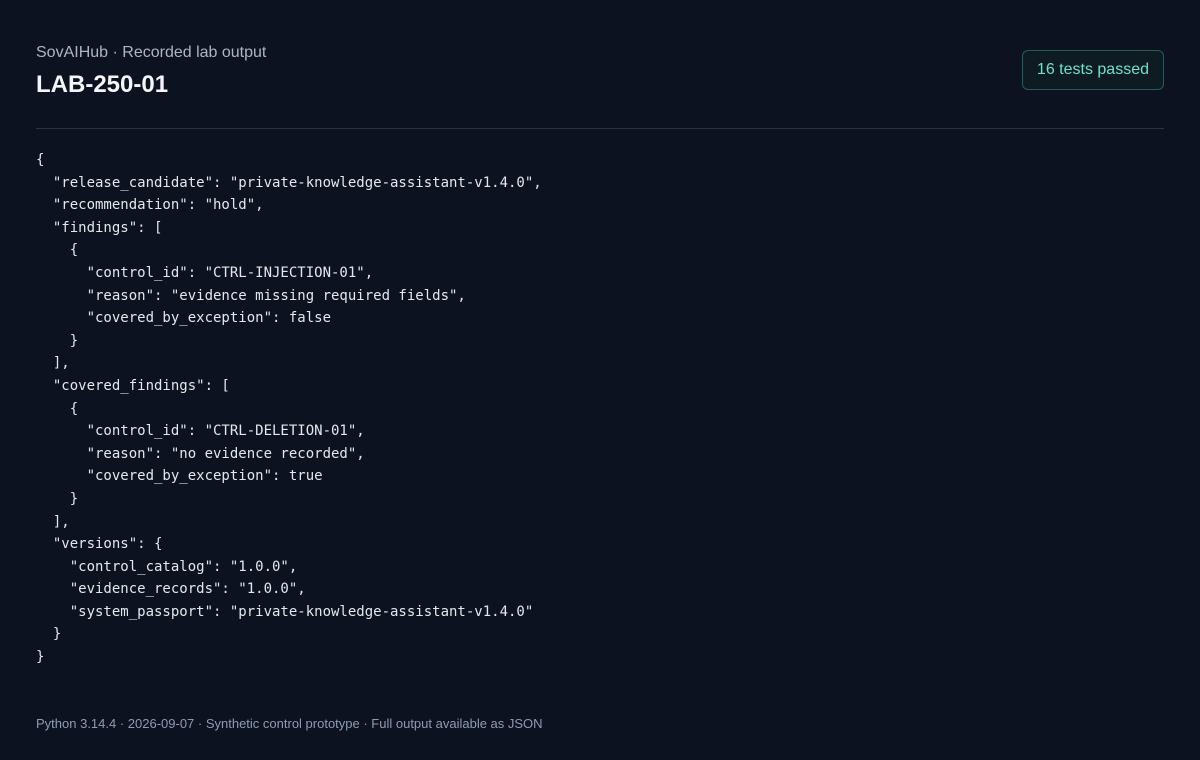 The image size is (1200, 760). Describe the element at coordinates (151, 52) in the screenshot. I see `page-eyebrow: SovAIHub · Recorded lab output` at that location.